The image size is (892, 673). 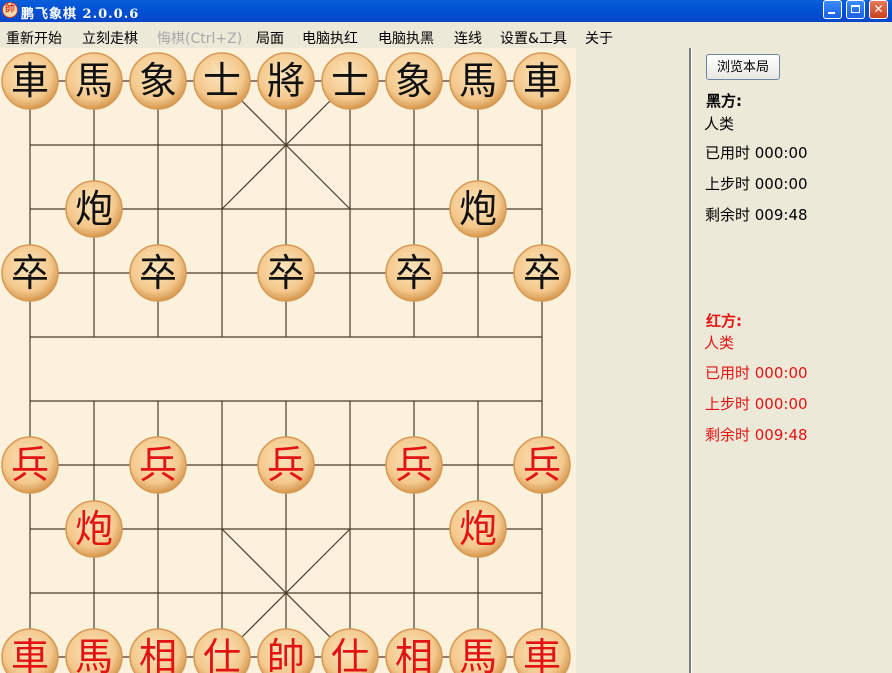 I want to click on close-icon: ✕, so click(x=878, y=9).